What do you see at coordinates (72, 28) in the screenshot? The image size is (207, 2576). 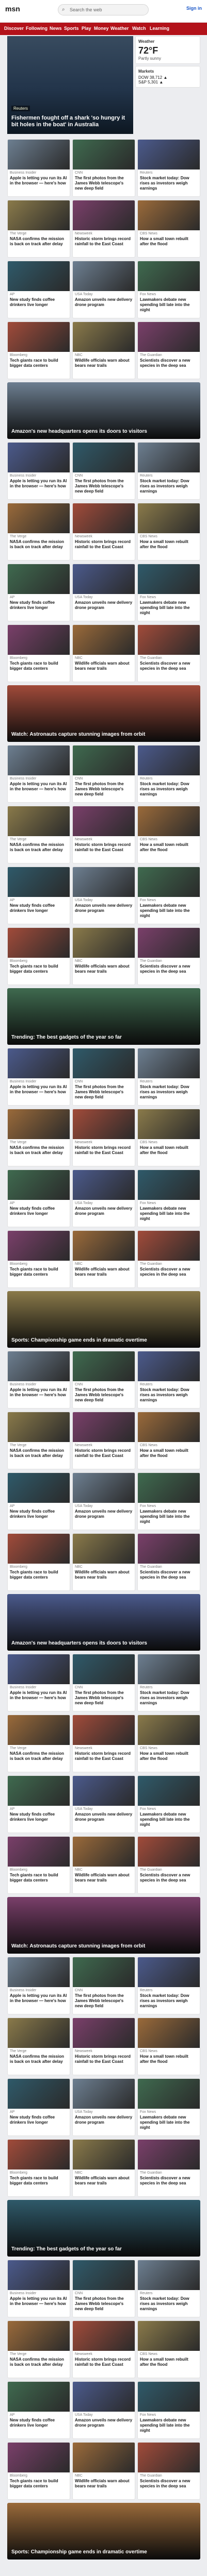 I see `nav-item-sports: Sports` at bounding box center [72, 28].